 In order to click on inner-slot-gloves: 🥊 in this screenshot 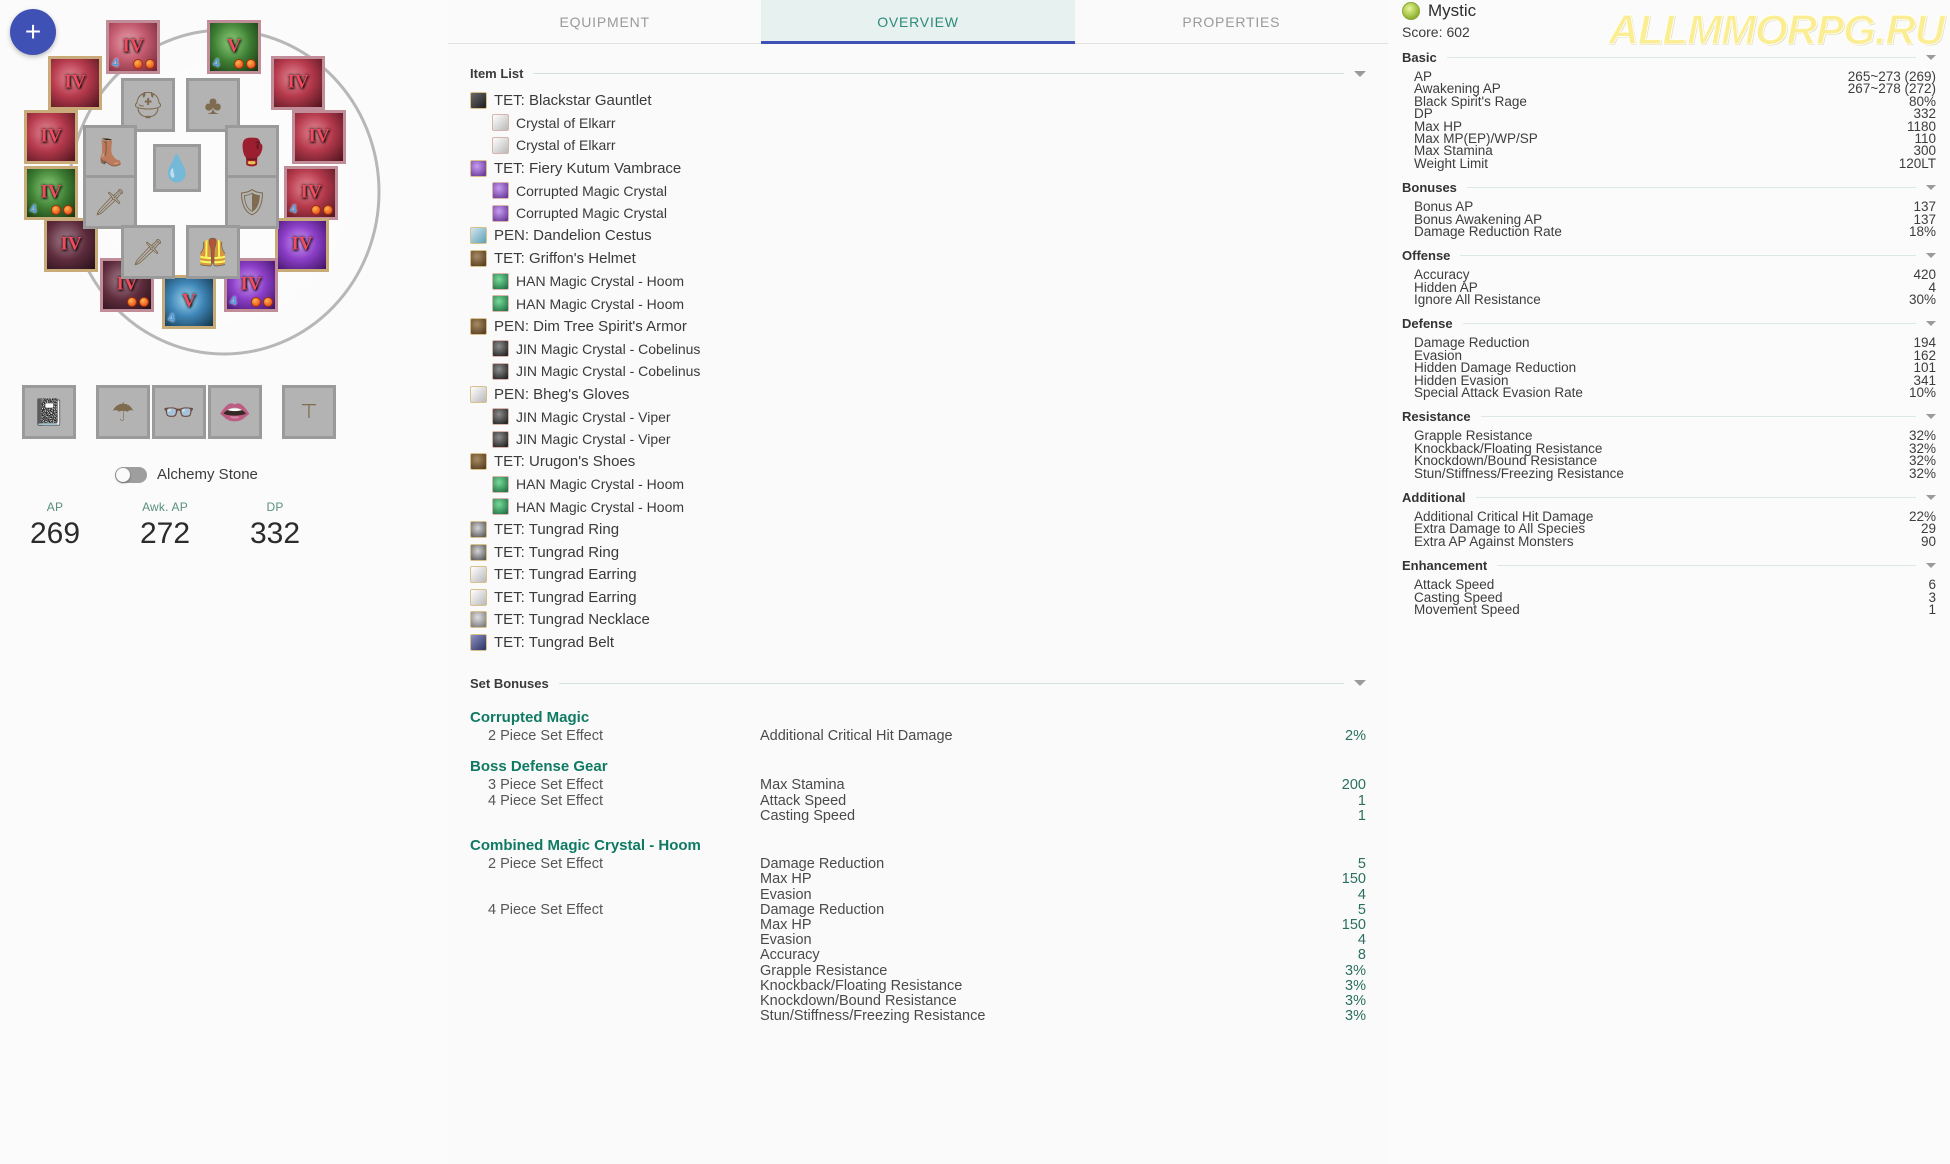, I will do `click(252, 152)`.